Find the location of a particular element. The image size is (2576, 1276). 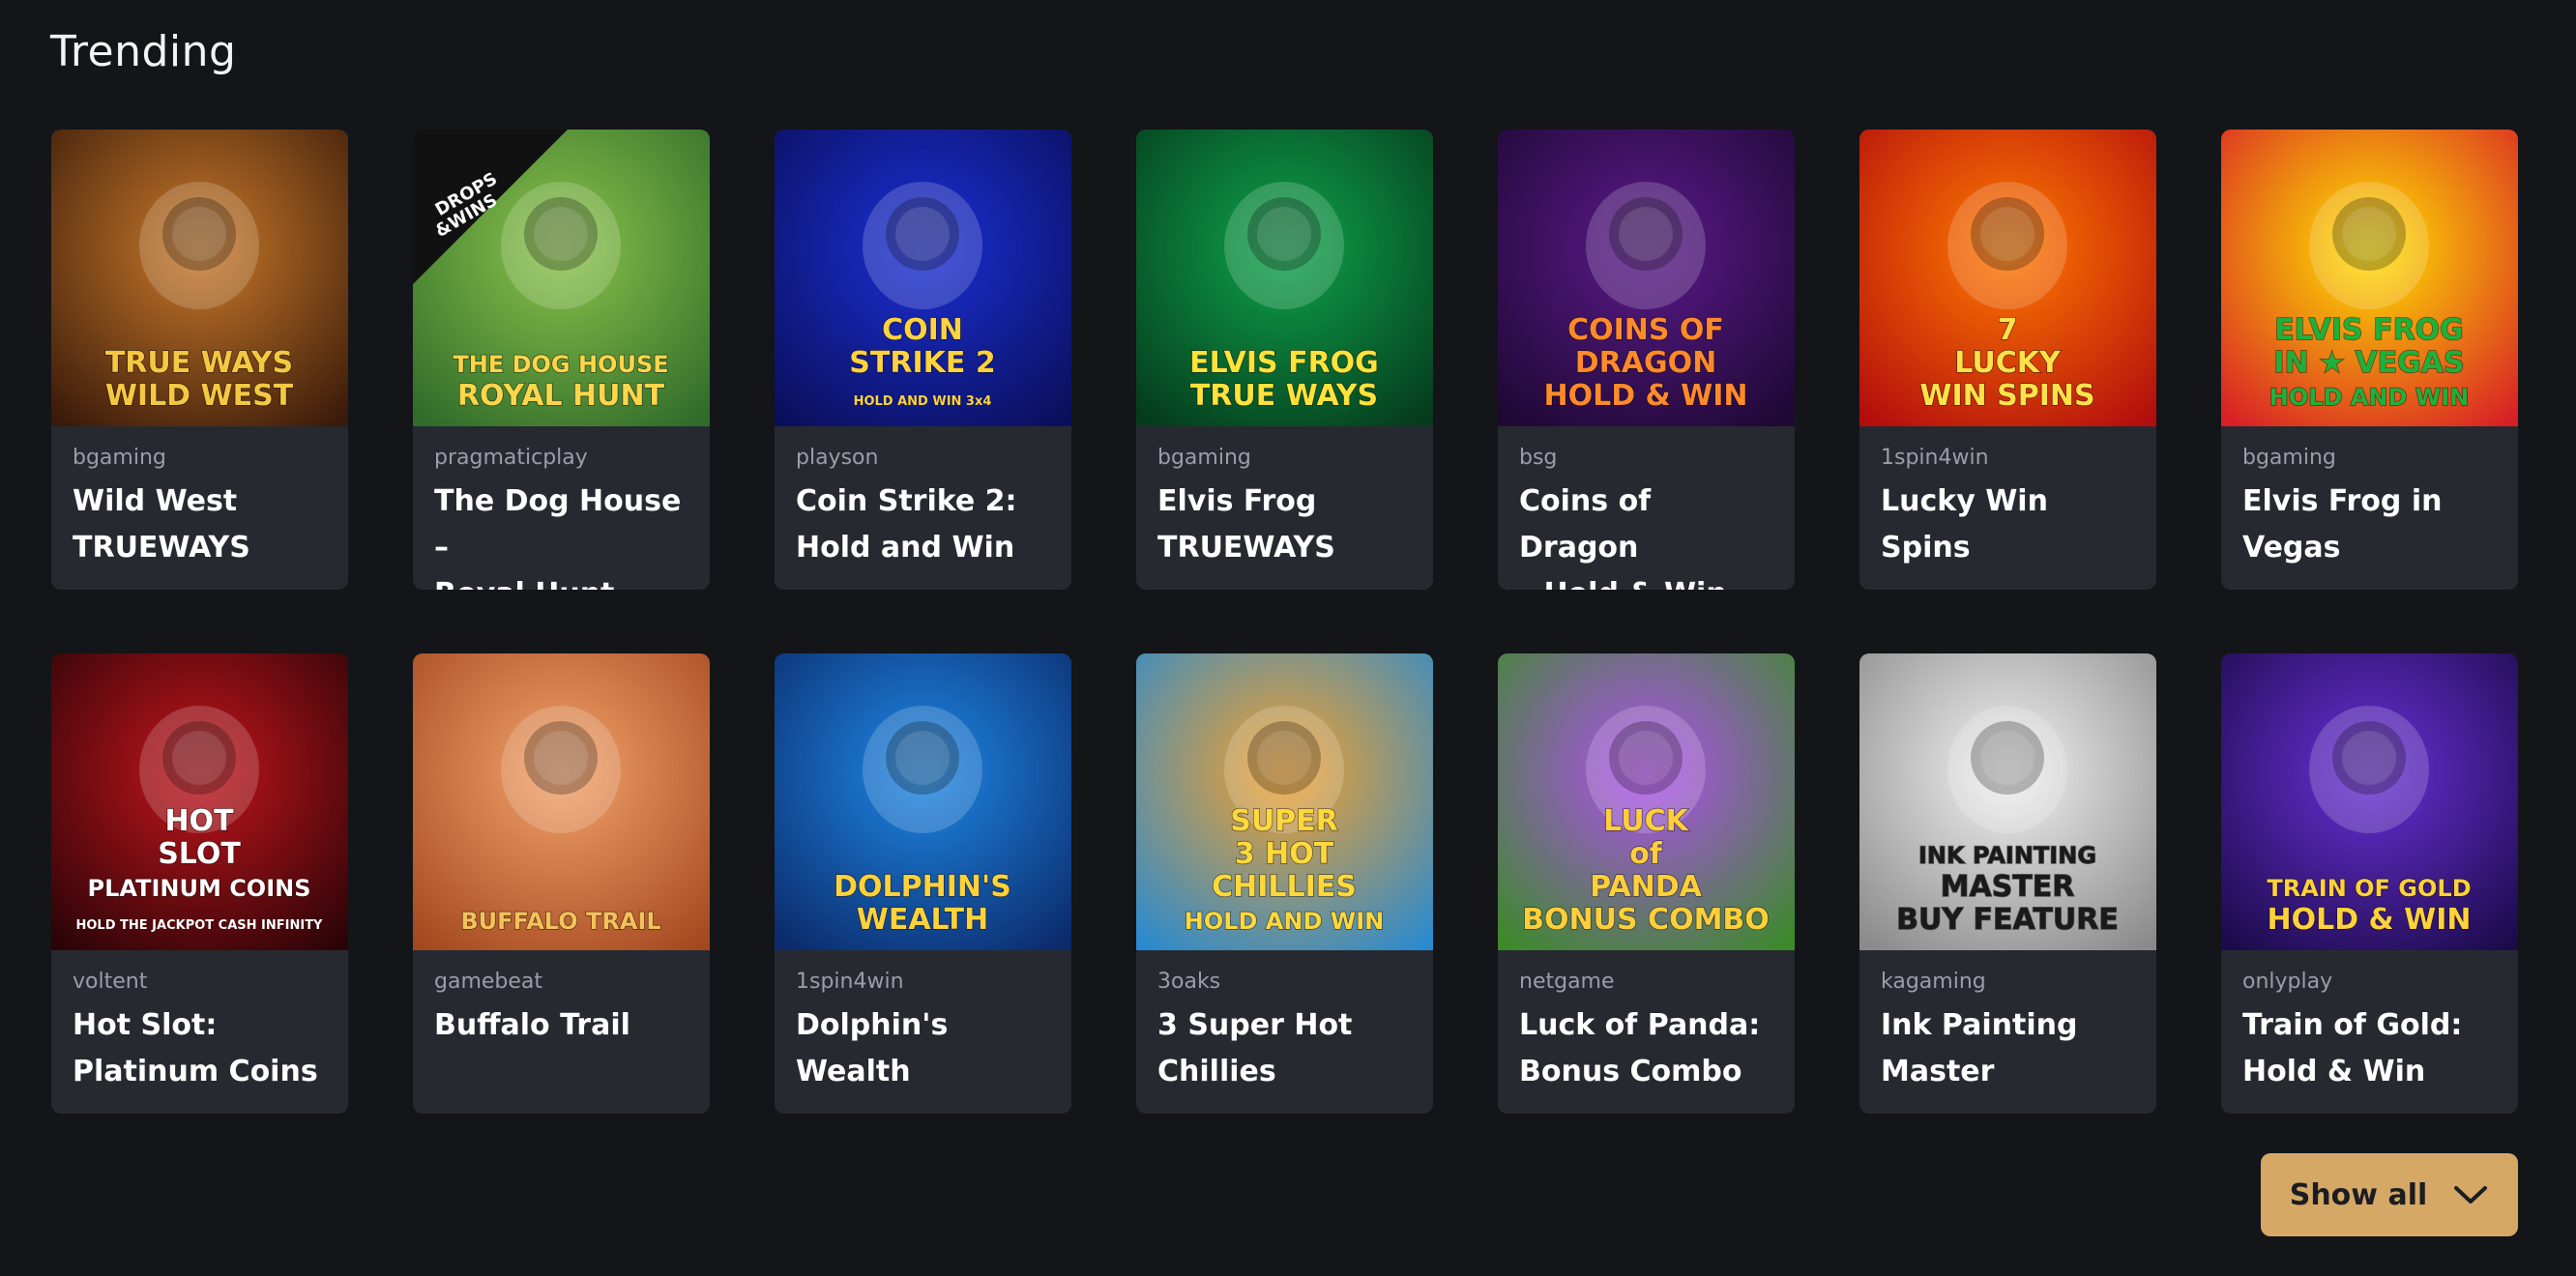

game-title-line: Dolphin's Wealth is located at coordinates (872, 1048).